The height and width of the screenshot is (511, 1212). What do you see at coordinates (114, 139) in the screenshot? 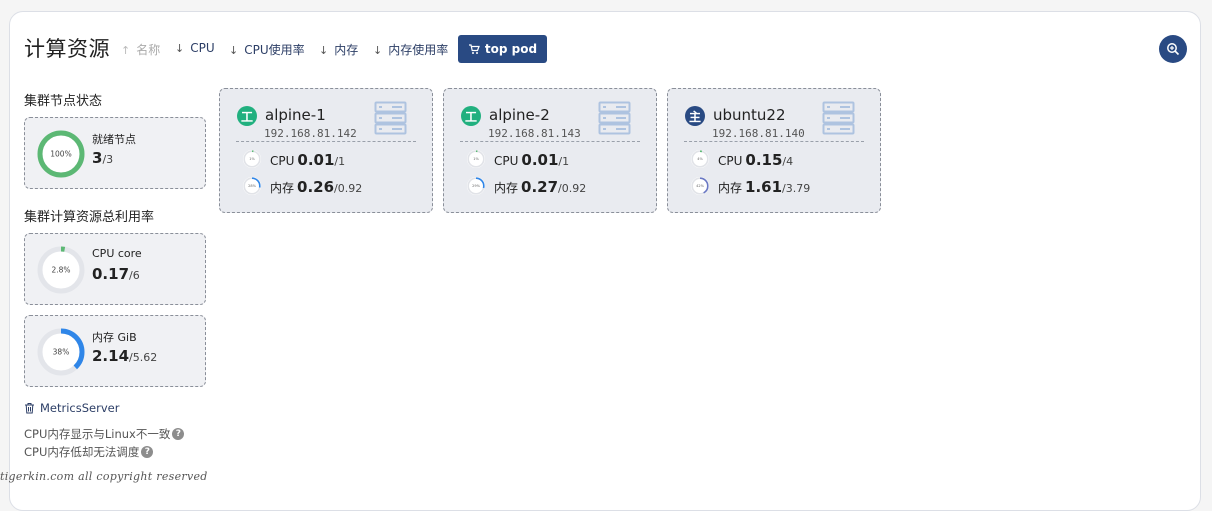
I see `ready-nodes-label: 就绪节点` at bounding box center [114, 139].